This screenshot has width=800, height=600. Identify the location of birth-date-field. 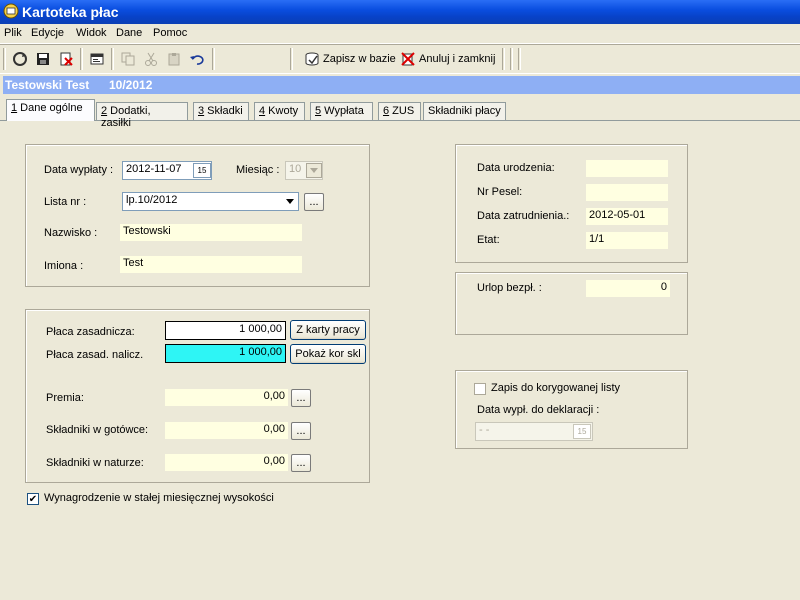
(627, 168).